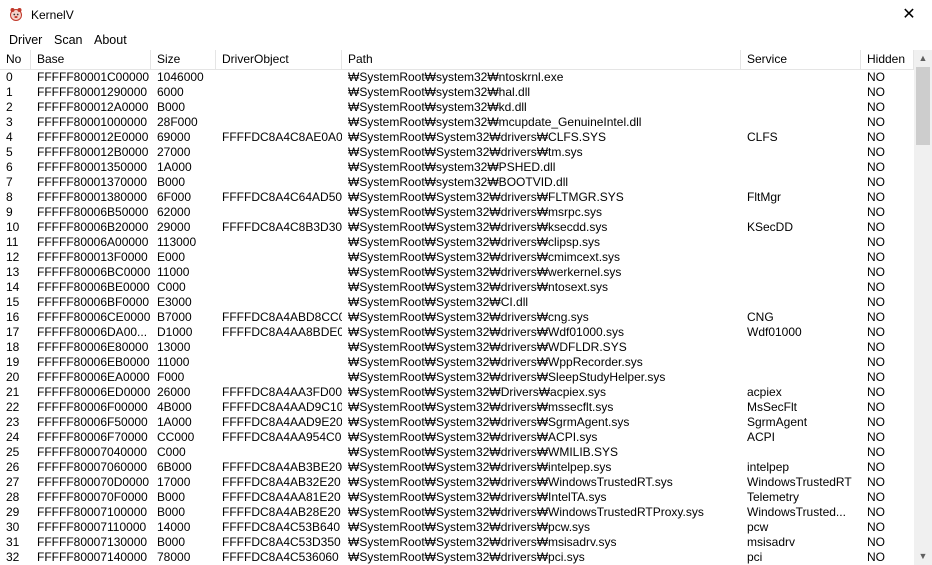 Image resolution: width=932 pixels, height=565 pixels. Describe the element at coordinates (923, 307) in the screenshot. I see `vertical-scrollbar: ▲ ▼` at that location.